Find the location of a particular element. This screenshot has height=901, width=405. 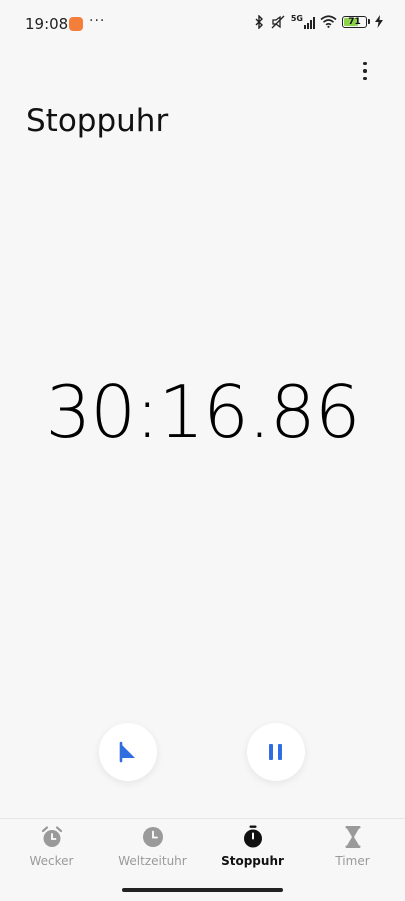

nav-item-timer: Timer is located at coordinates (352, 846).